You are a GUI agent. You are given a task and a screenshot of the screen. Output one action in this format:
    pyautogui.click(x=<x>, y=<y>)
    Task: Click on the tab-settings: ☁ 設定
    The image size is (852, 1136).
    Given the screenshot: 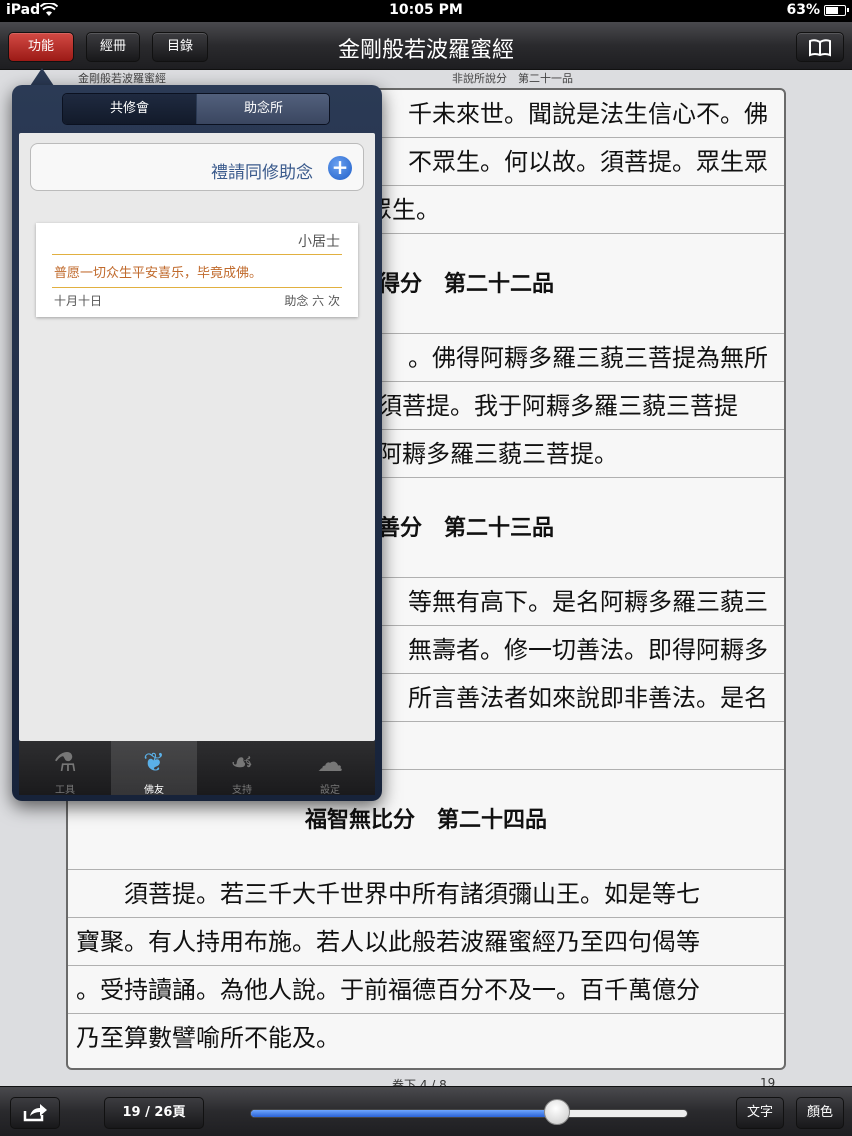 What is the action you would take?
    pyautogui.click(x=330, y=768)
    